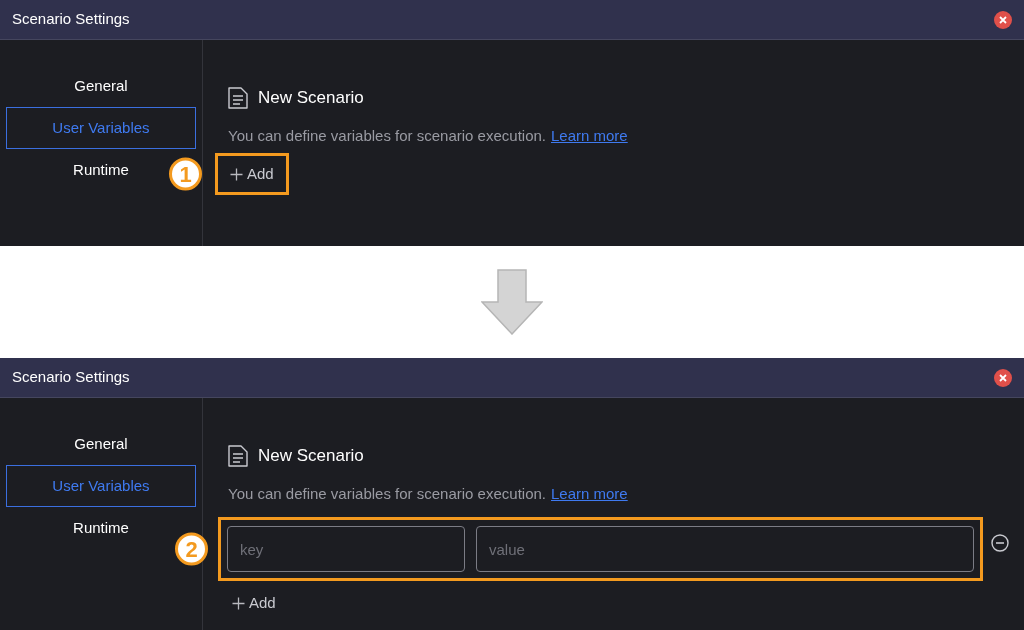  I want to click on remove-icon, so click(1000, 543).